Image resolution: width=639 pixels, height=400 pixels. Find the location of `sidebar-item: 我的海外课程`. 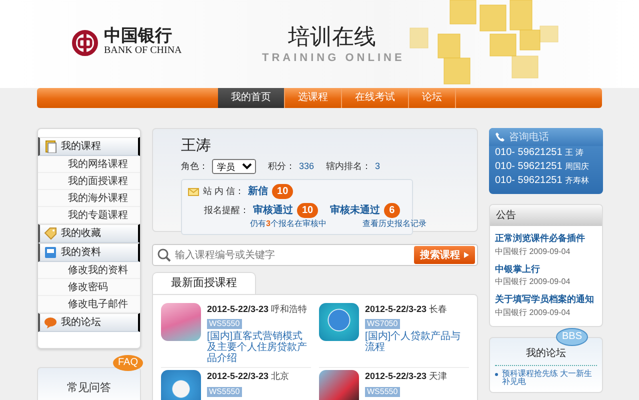

sidebar-item: 我的海外课程 is located at coordinates (89, 198).